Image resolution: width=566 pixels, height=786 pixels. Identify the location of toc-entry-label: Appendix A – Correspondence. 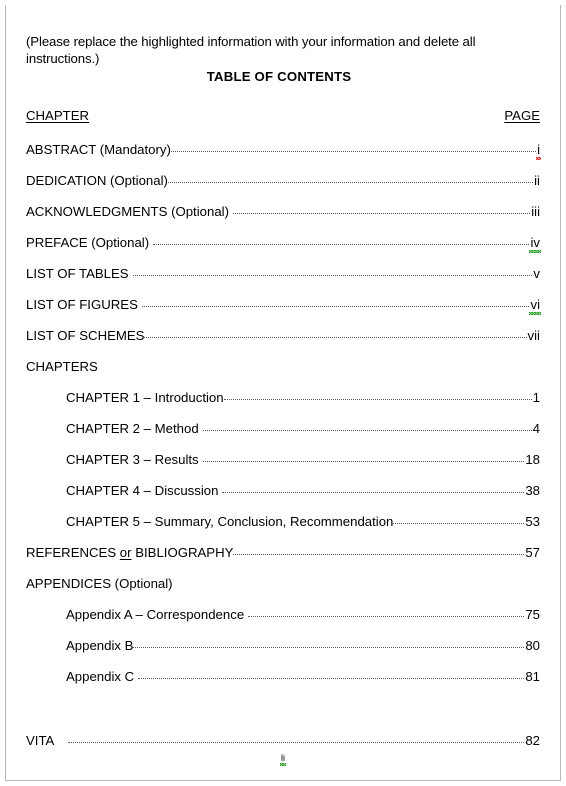
(155, 614).